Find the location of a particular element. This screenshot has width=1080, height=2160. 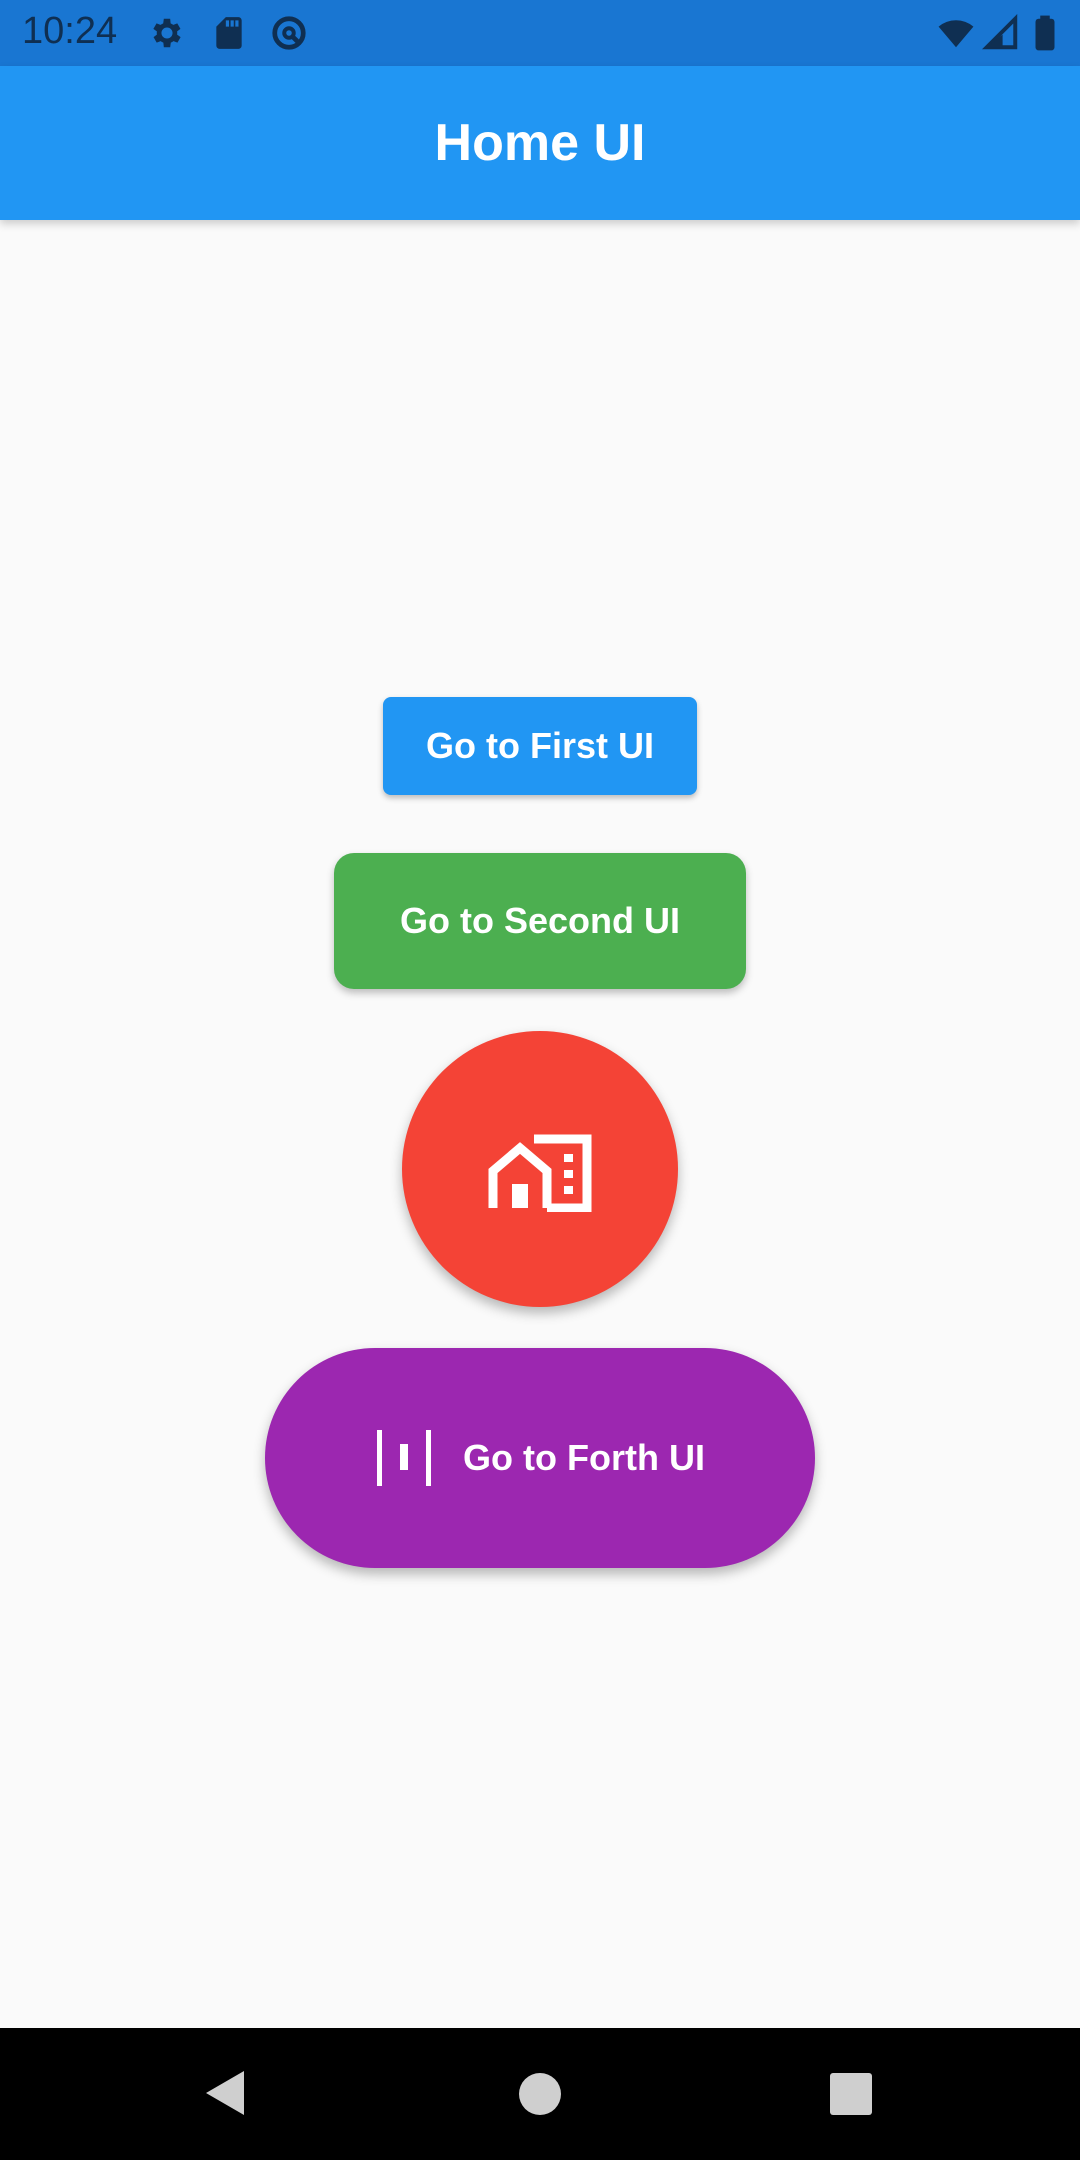

go-to-second-ui-label: Go to Second UI is located at coordinates (539, 920).